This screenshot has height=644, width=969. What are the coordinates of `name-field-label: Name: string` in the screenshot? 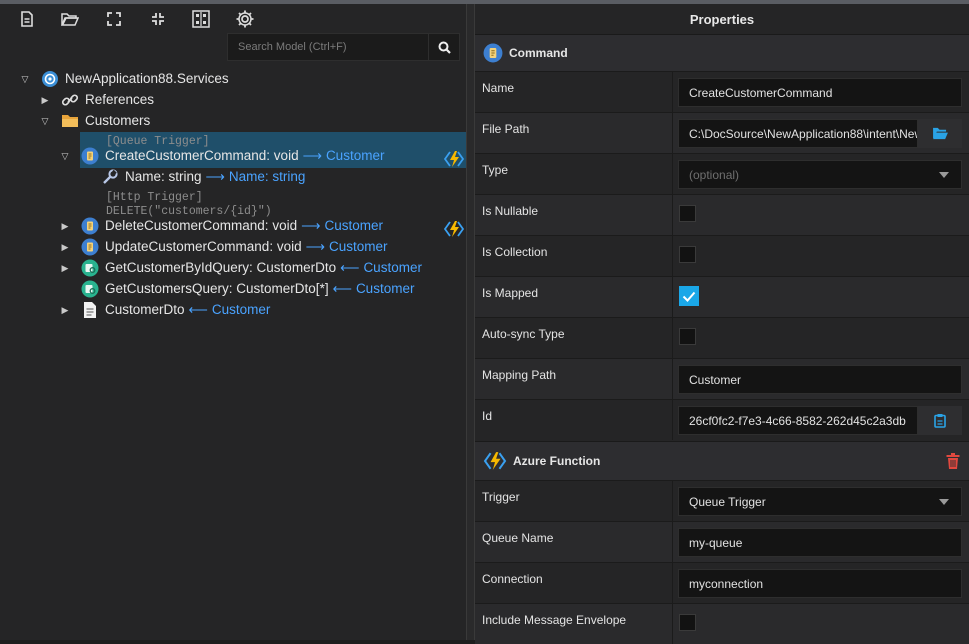 It's located at (163, 176).